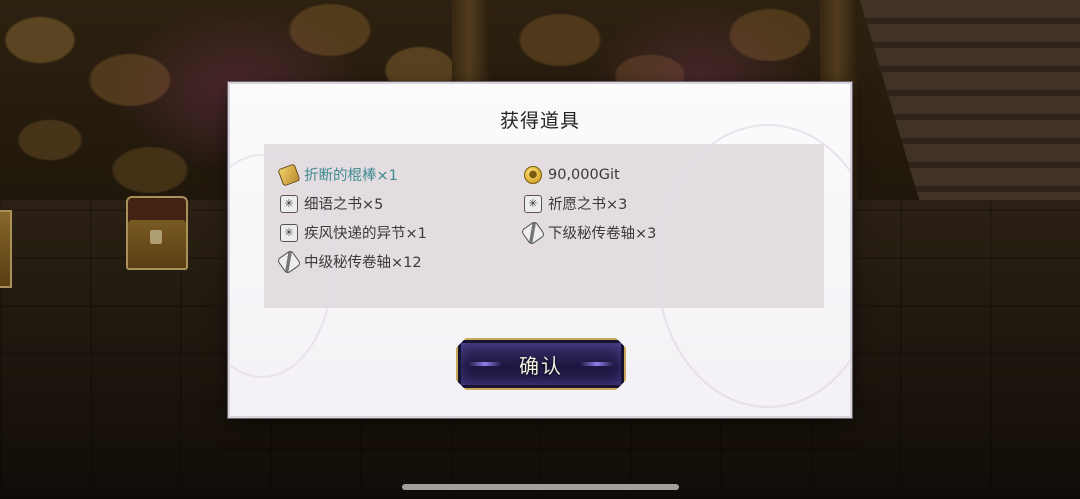 The image size is (1080, 499). What do you see at coordinates (363, 263) in the screenshot?
I see `item-text: 中级秘传卷轴×12` at bounding box center [363, 263].